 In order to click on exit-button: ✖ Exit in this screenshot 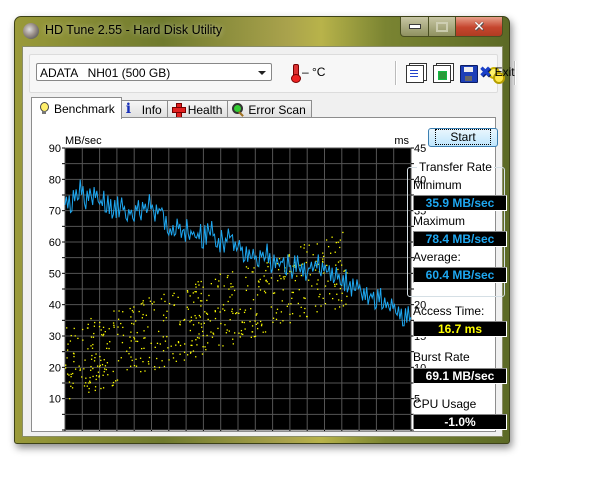, I will do `click(497, 72)`.